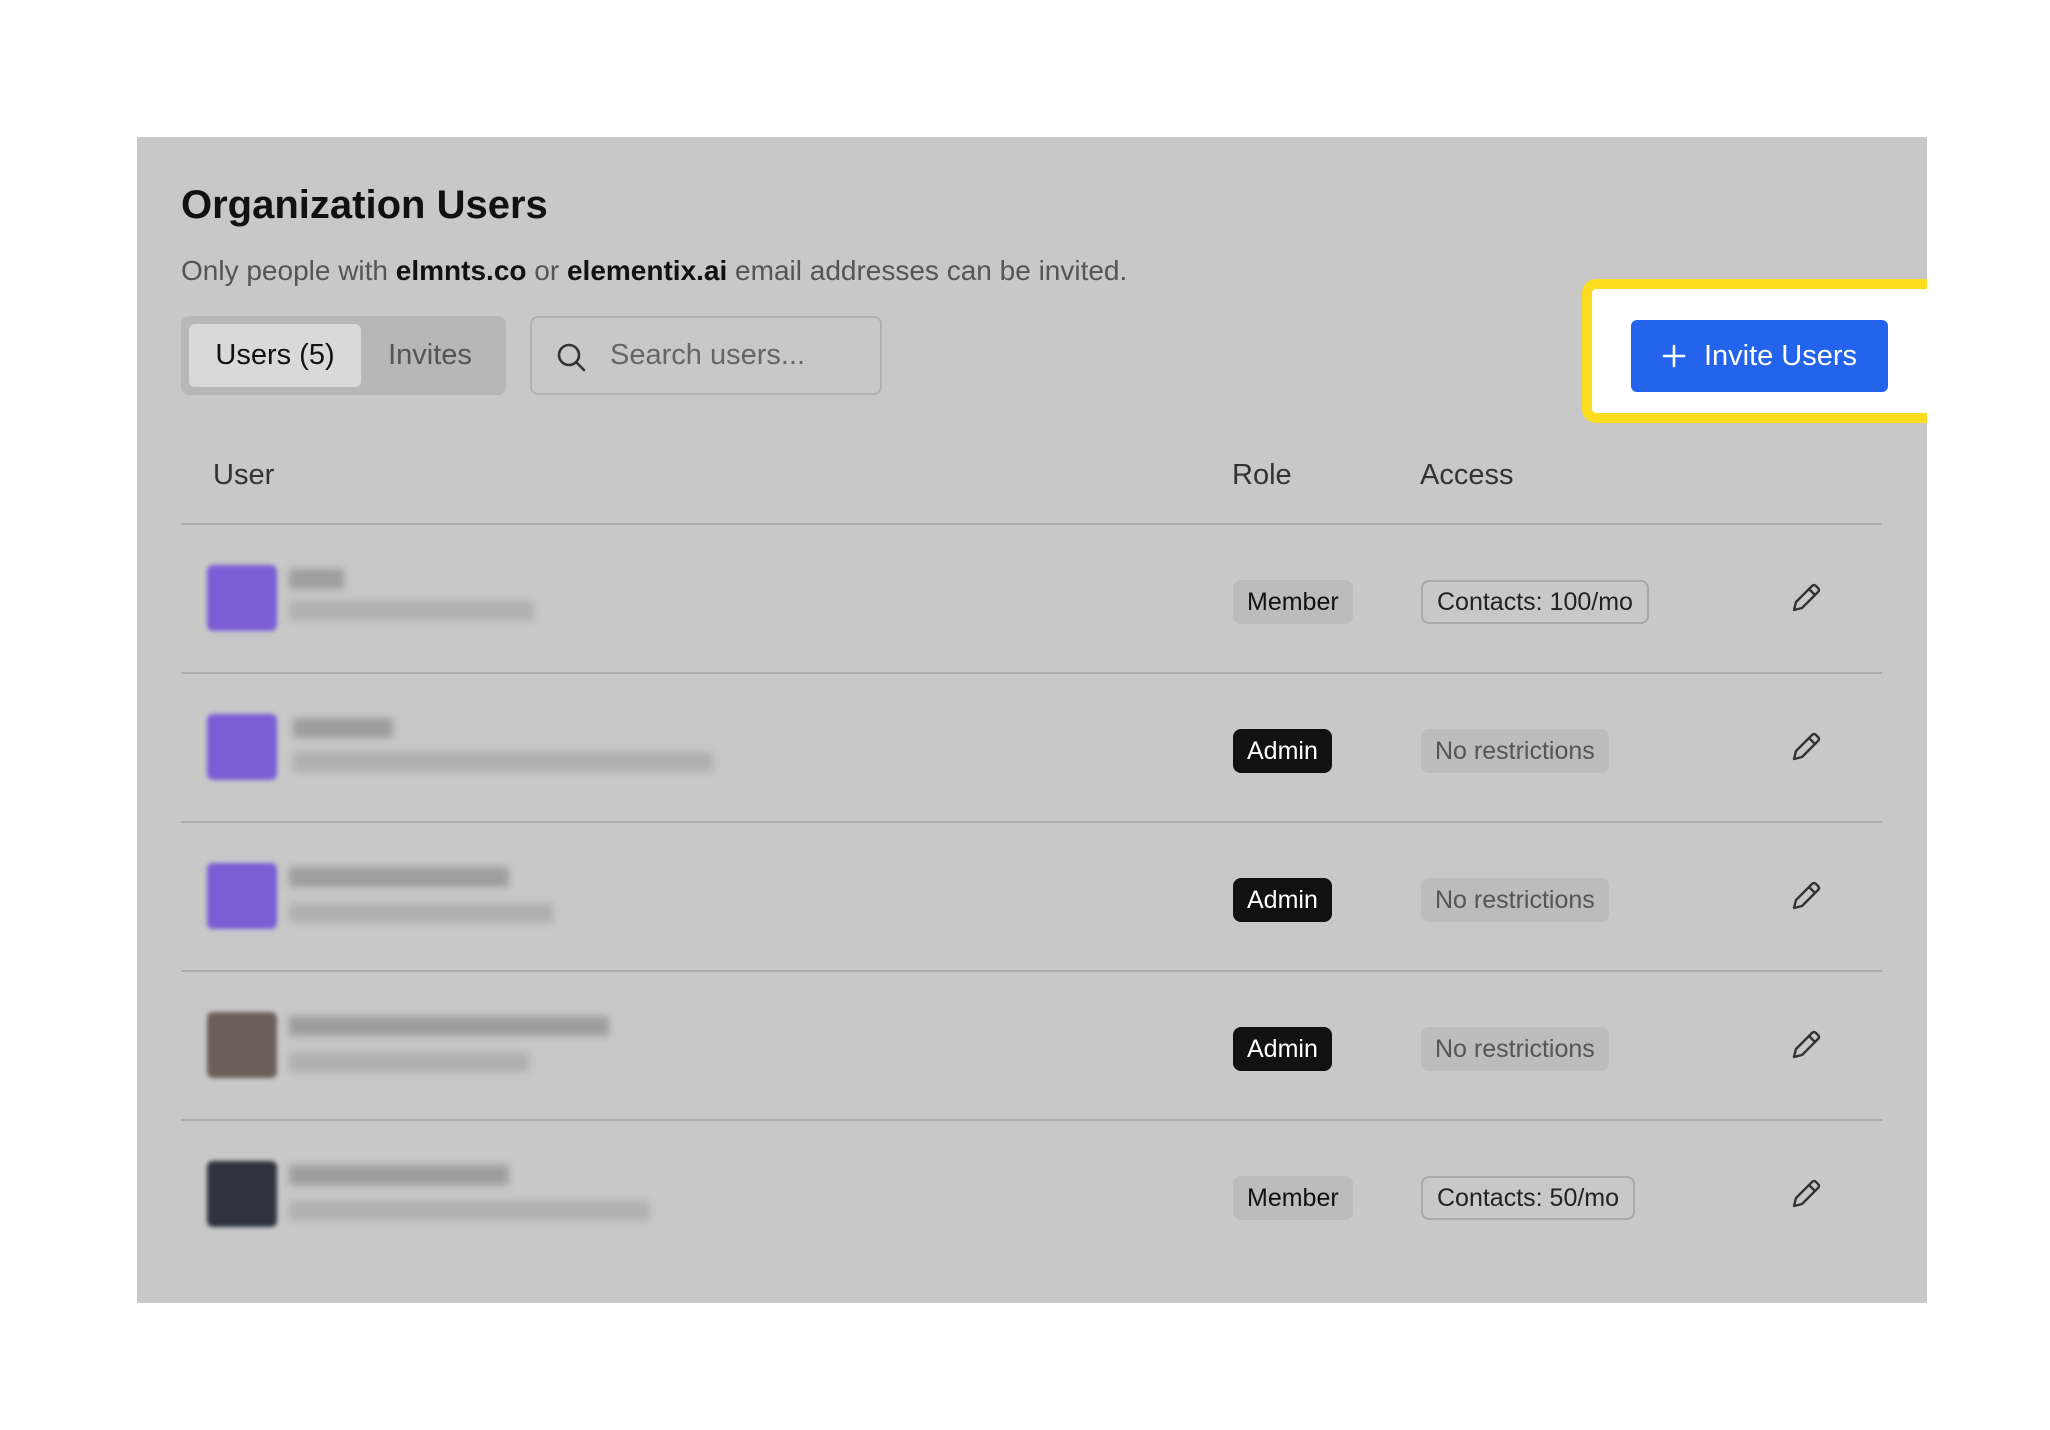  What do you see at coordinates (461, 270) in the screenshot?
I see `allowed-domain-1: elmnts.co` at bounding box center [461, 270].